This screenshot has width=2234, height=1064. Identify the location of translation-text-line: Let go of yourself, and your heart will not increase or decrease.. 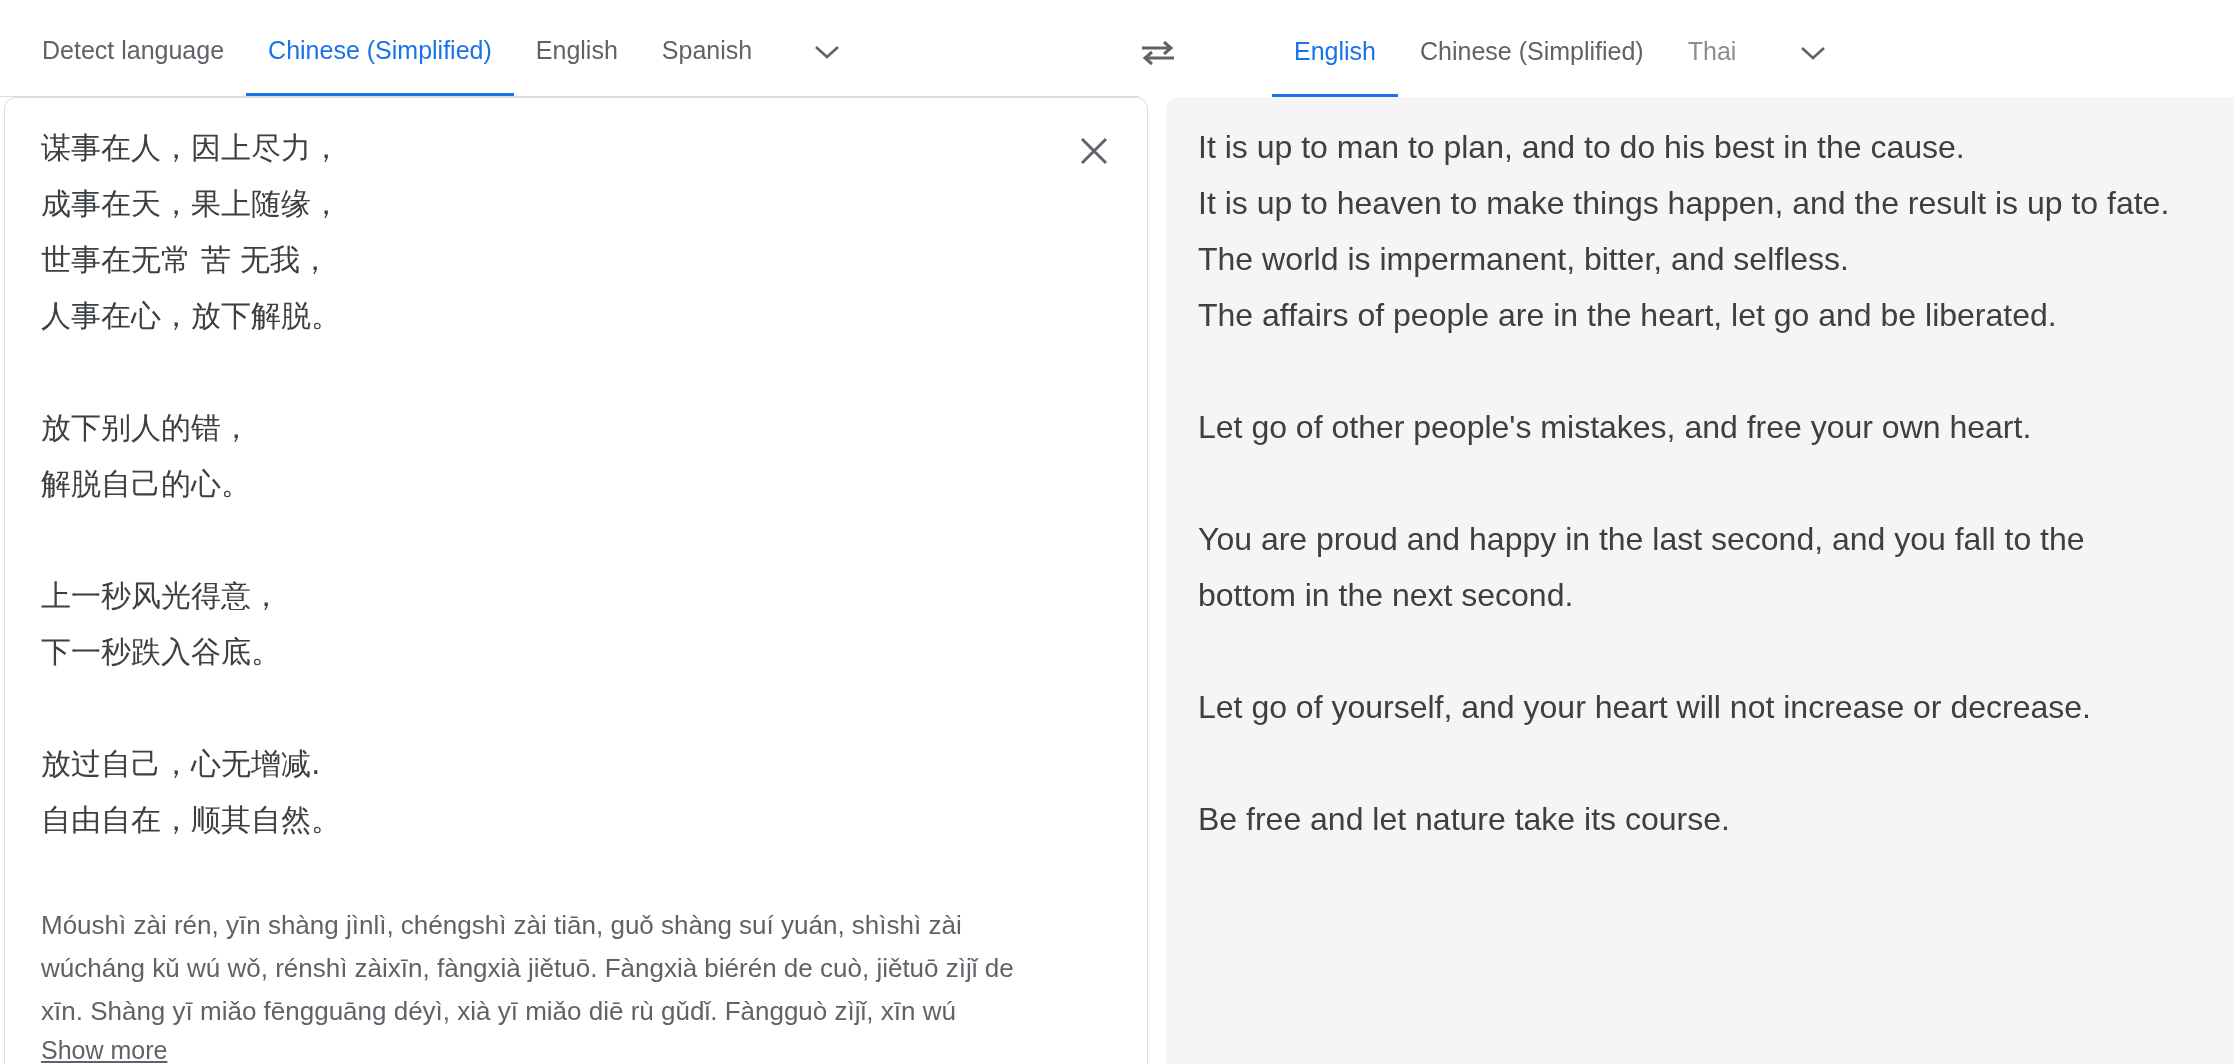
(1645, 707).